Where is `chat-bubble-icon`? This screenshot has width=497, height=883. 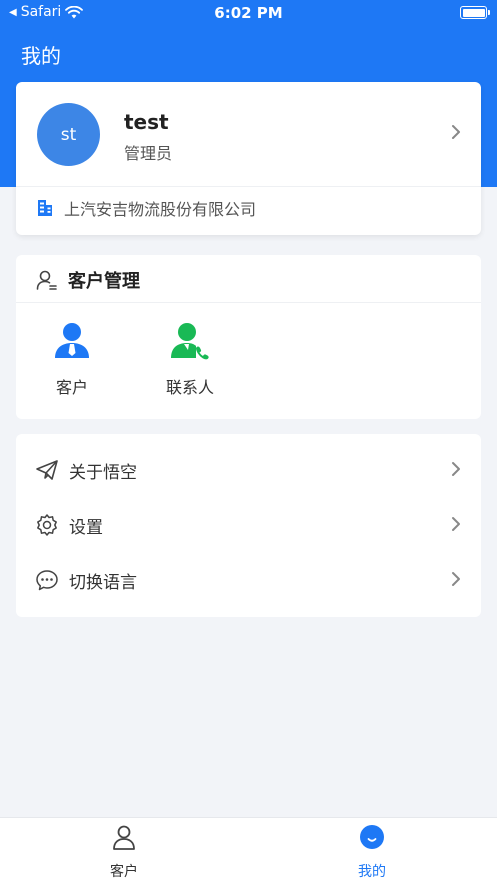
chat-bubble-icon is located at coordinates (47, 580).